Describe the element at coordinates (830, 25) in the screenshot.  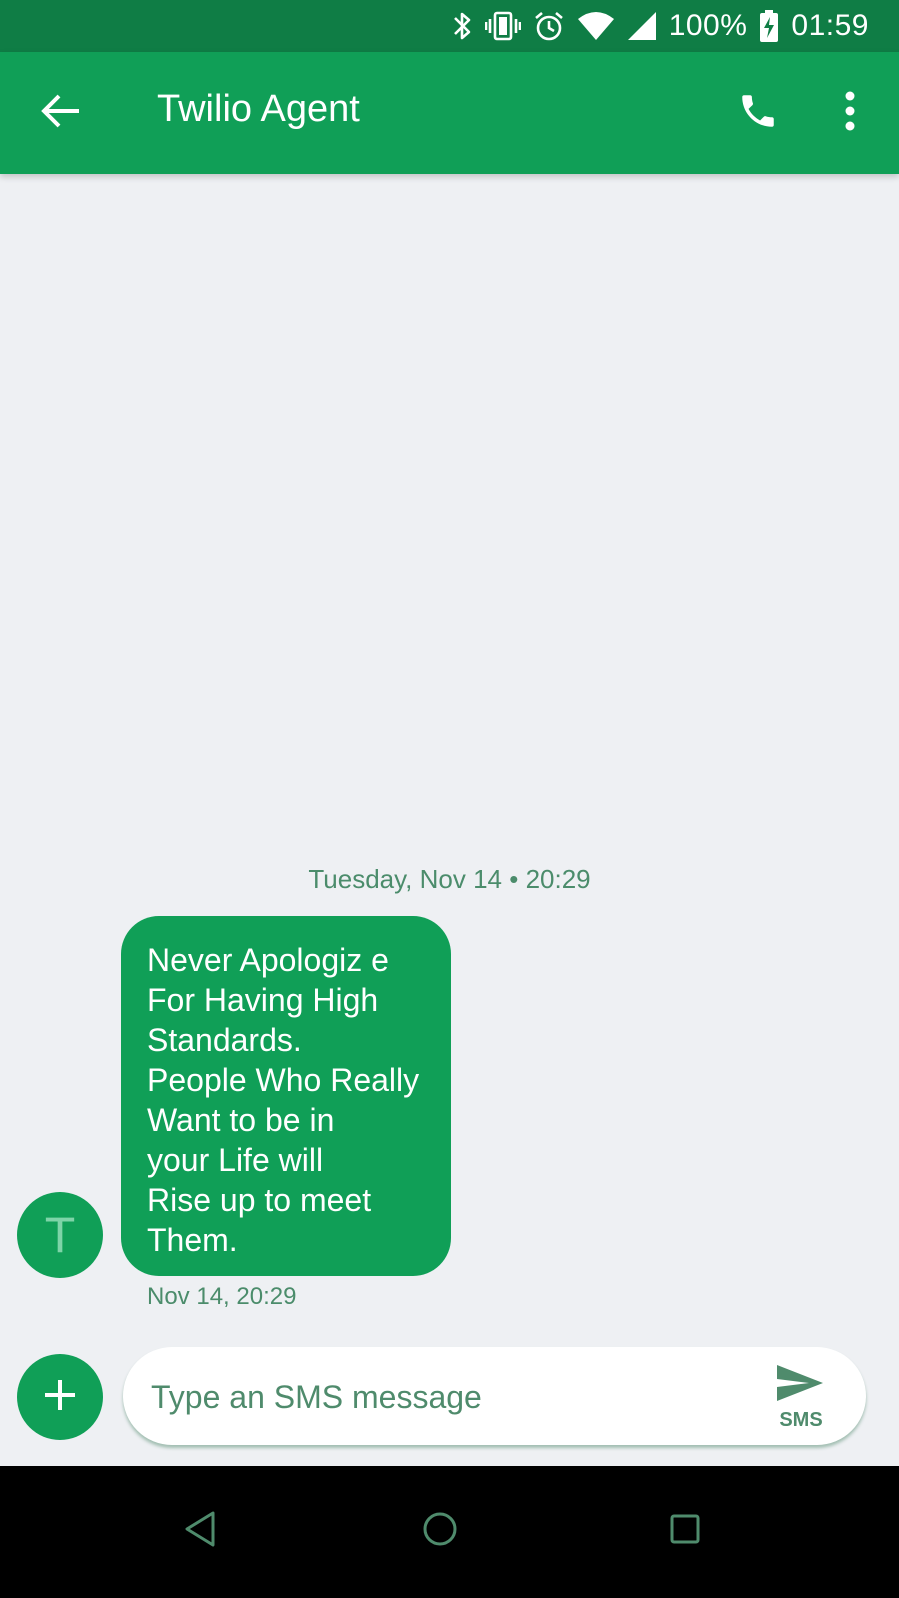
I see `clock: 01:59` at that location.